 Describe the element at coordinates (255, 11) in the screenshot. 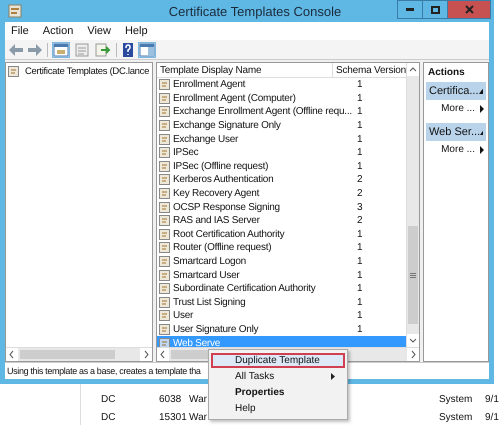

I see `window-title: Certificate Templates Console` at that location.